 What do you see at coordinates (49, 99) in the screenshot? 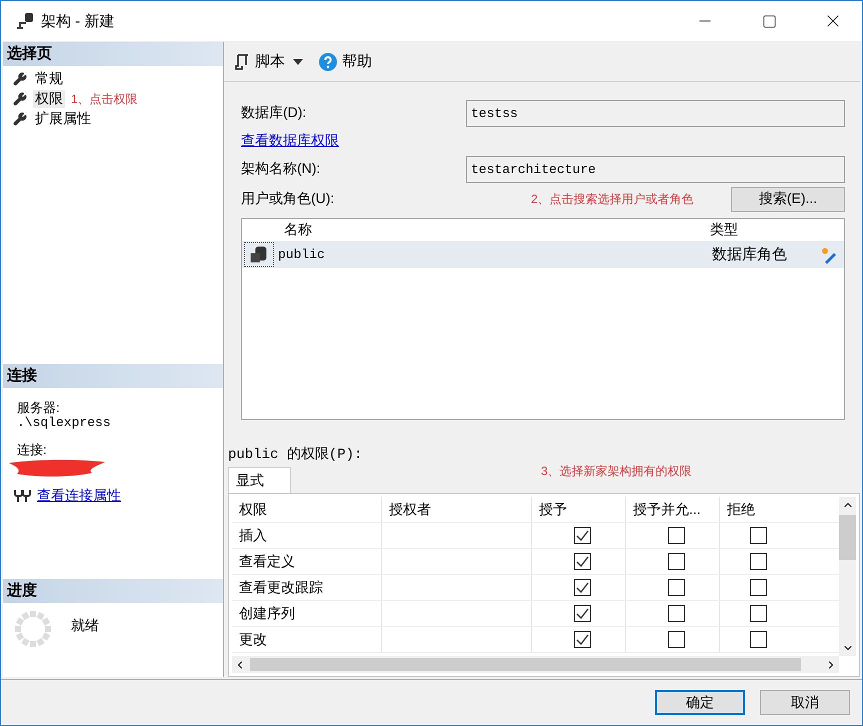
I see `page-item: 权限` at bounding box center [49, 99].